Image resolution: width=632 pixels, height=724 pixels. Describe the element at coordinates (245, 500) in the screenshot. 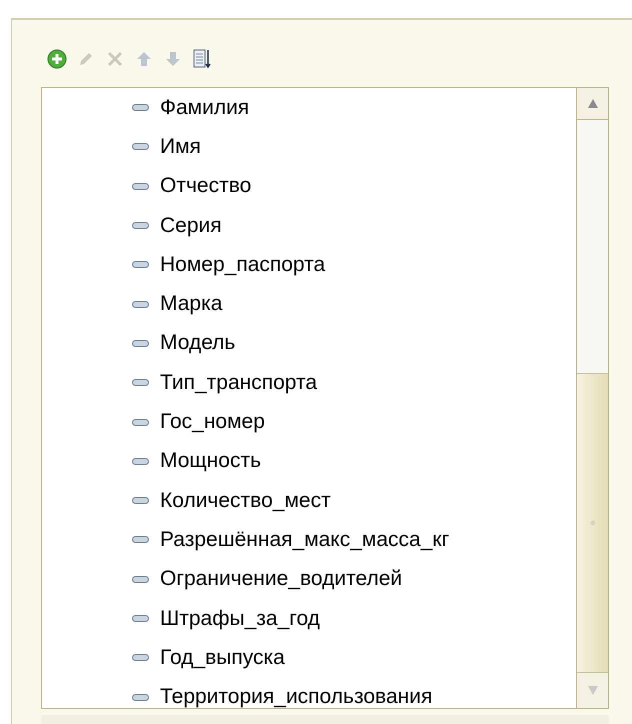

I see `item-label: Количество_мест` at that location.